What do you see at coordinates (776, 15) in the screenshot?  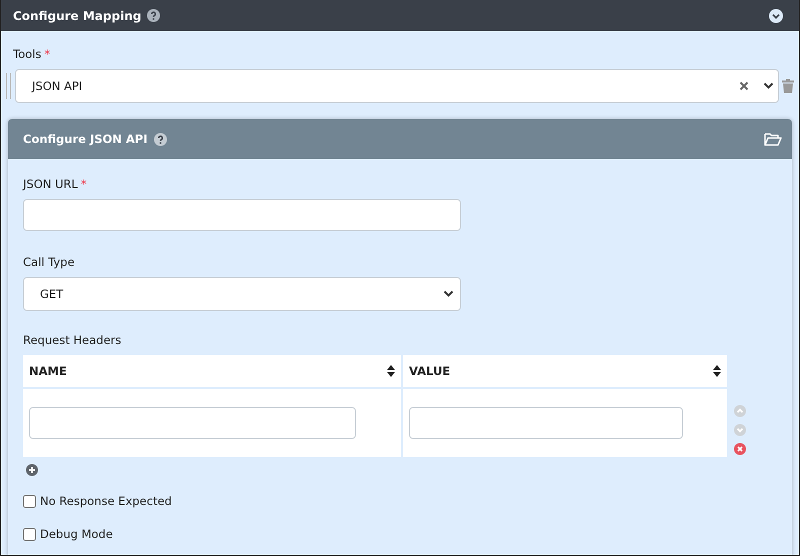 I see `collapse-icon` at bounding box center [776, 15].